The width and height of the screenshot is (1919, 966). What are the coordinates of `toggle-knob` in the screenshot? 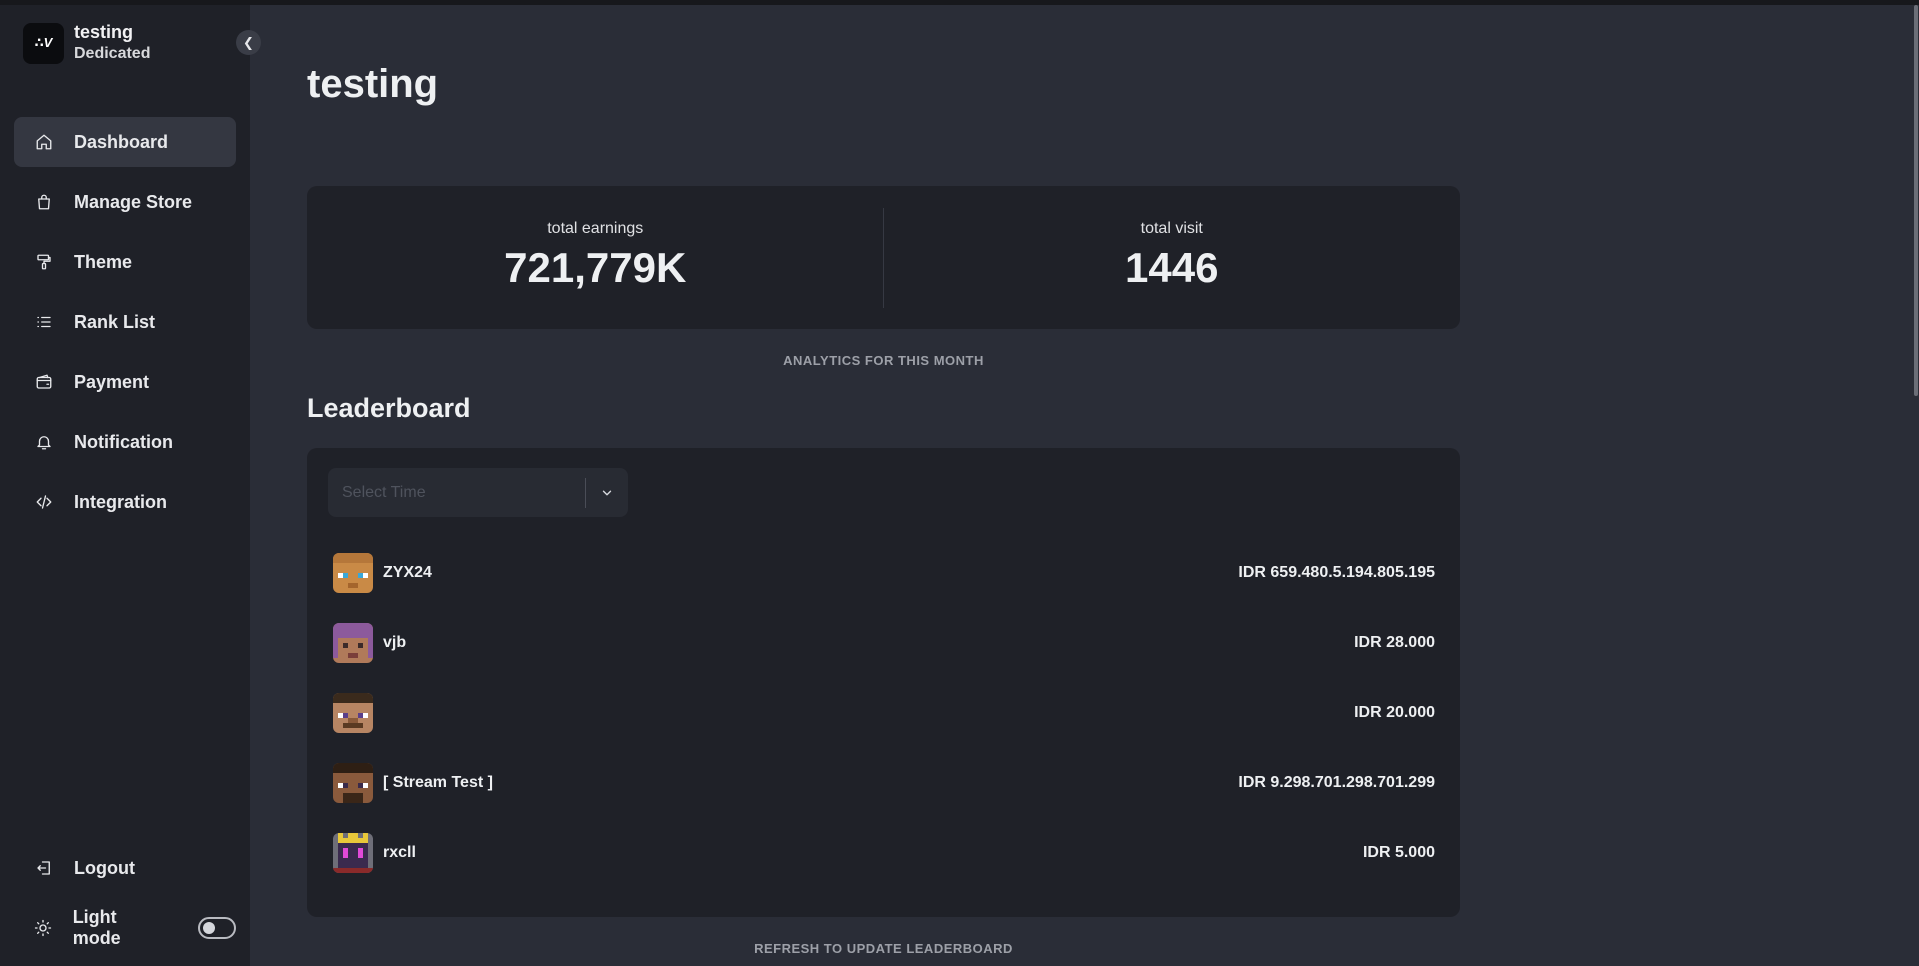 It's located at (209, 928).